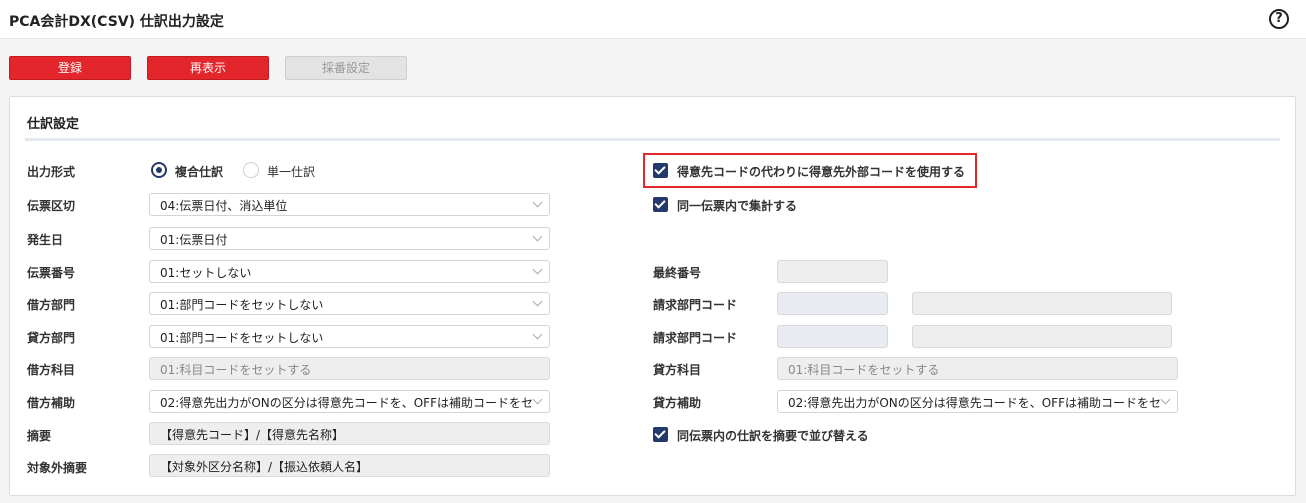  Describe the element at coordinates (51, 338) in the screenshot. I see `credit-dept-label: 貸方部門` at that location.